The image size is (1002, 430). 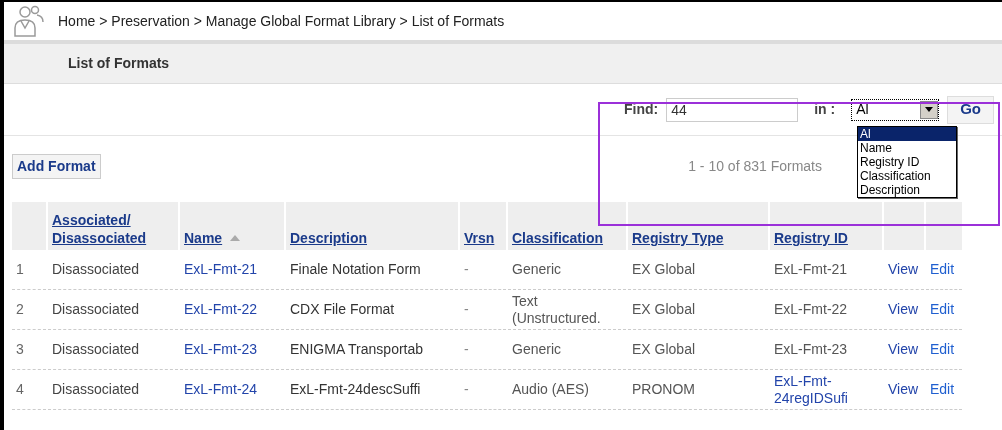 What do you see at coordinates (811, 349) in the screenshot?
I see `registry-id-cell: ExL-Fmt-23` at bounding box center [811, 349].